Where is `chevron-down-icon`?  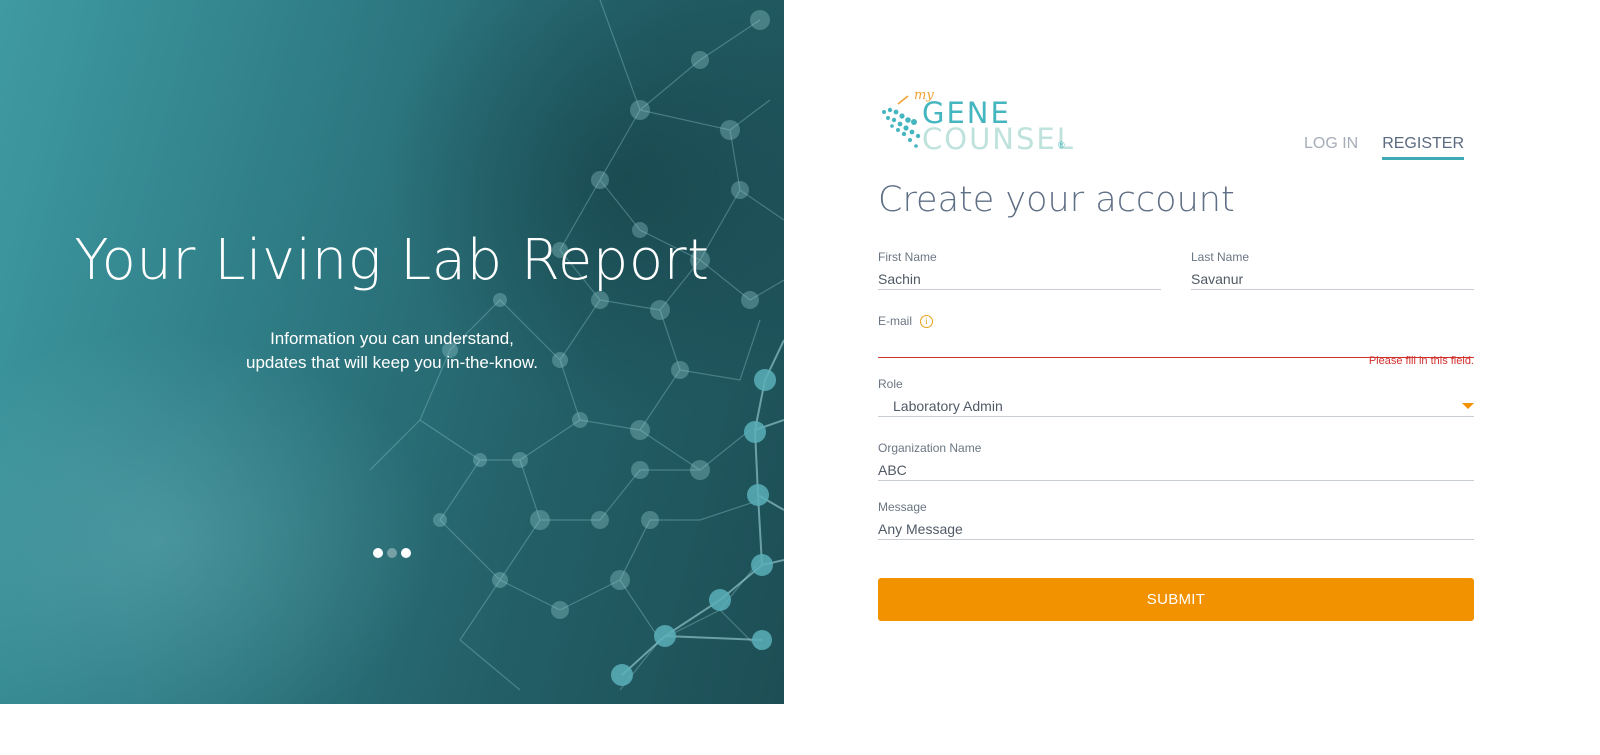 chevron-down-icon is located at coordinates (1468, 406).